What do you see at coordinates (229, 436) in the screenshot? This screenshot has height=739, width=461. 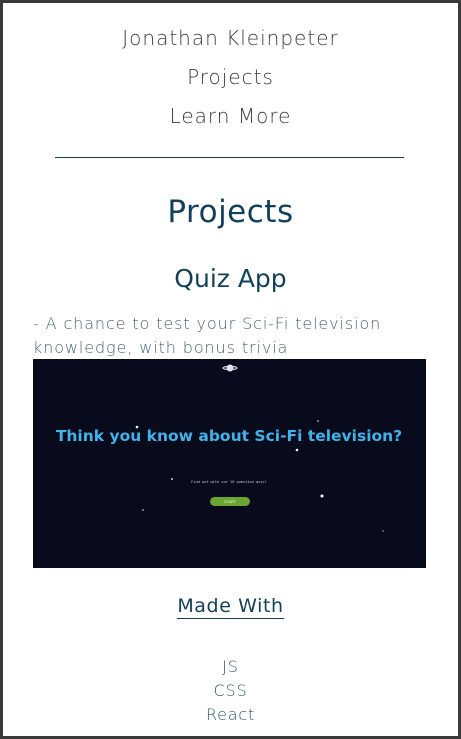 I see `preview-headline: Think you know about Sci-Fi television?` at bounding box center [229, 436].